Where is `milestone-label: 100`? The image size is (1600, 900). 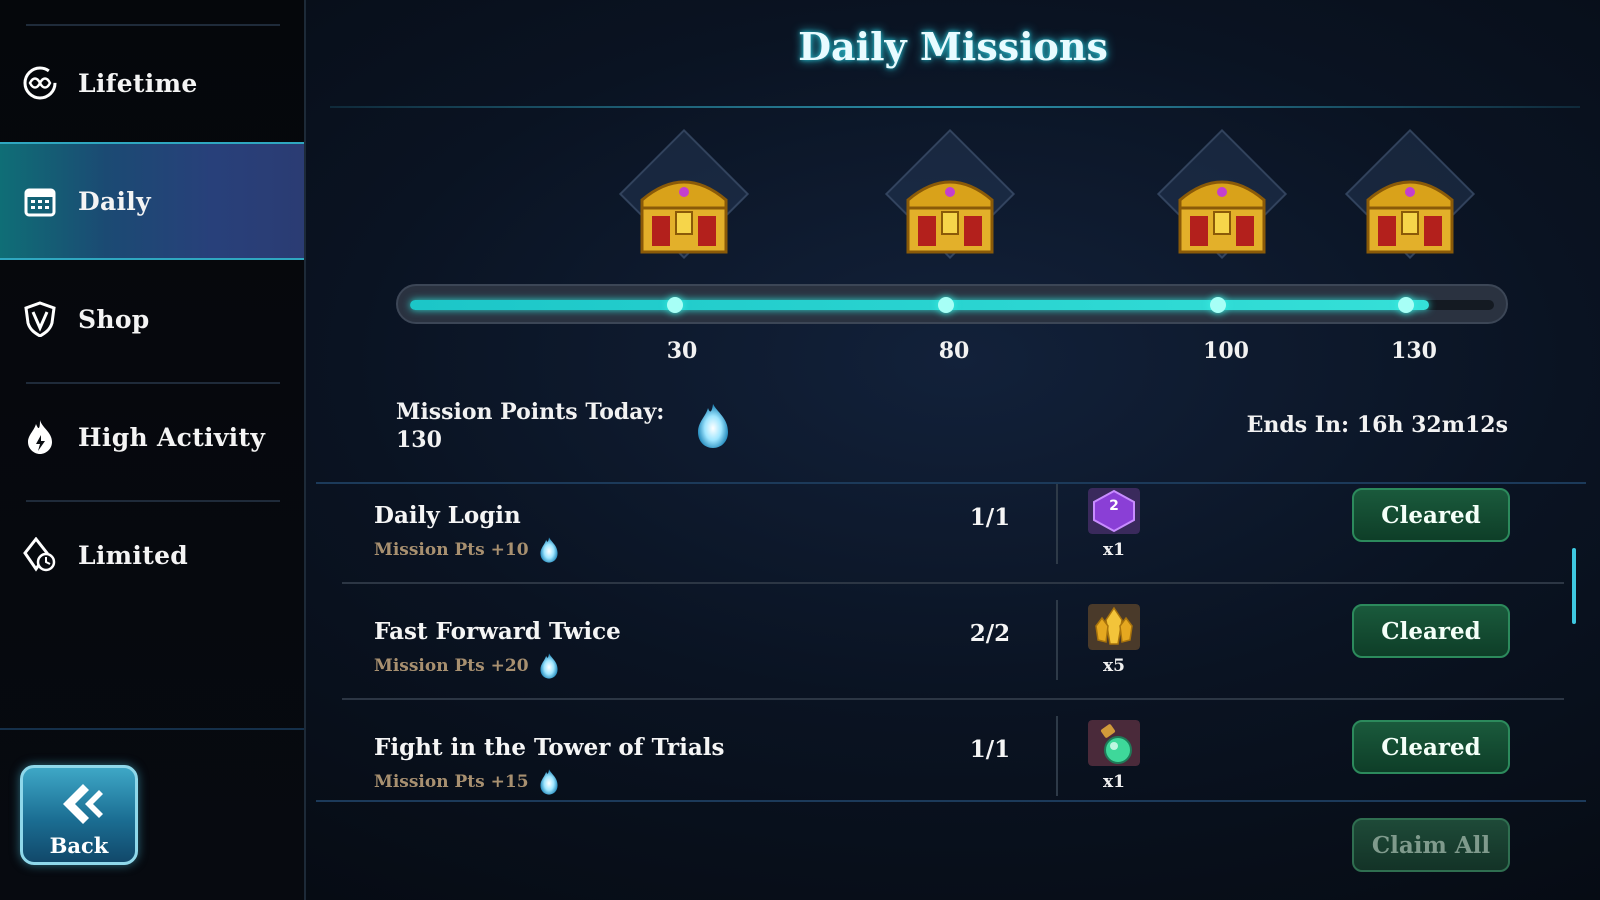 milestone-label: 100 is located at coordinates (1226, 351).